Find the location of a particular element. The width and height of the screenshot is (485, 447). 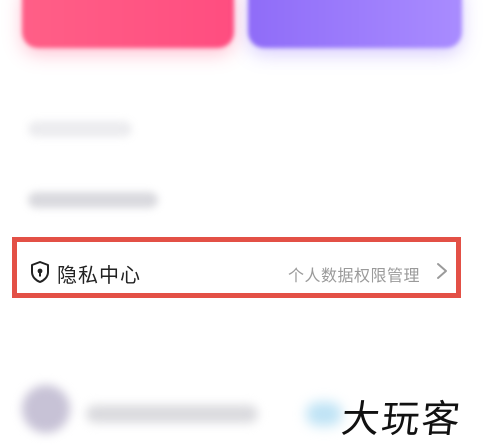

blurred-username is located at coordinates (172, 414).